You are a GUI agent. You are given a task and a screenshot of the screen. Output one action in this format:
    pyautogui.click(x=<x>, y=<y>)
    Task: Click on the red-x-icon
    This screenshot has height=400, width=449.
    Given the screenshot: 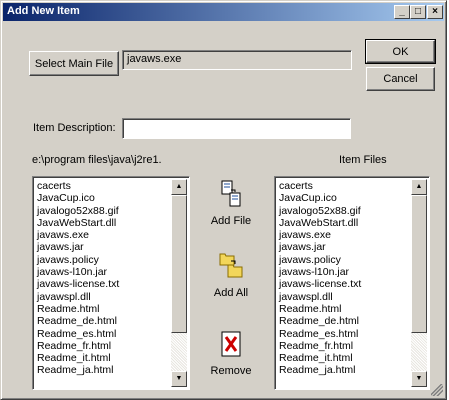 What is the action you would take?
    pyautogui.click(x=231, y=346)
    